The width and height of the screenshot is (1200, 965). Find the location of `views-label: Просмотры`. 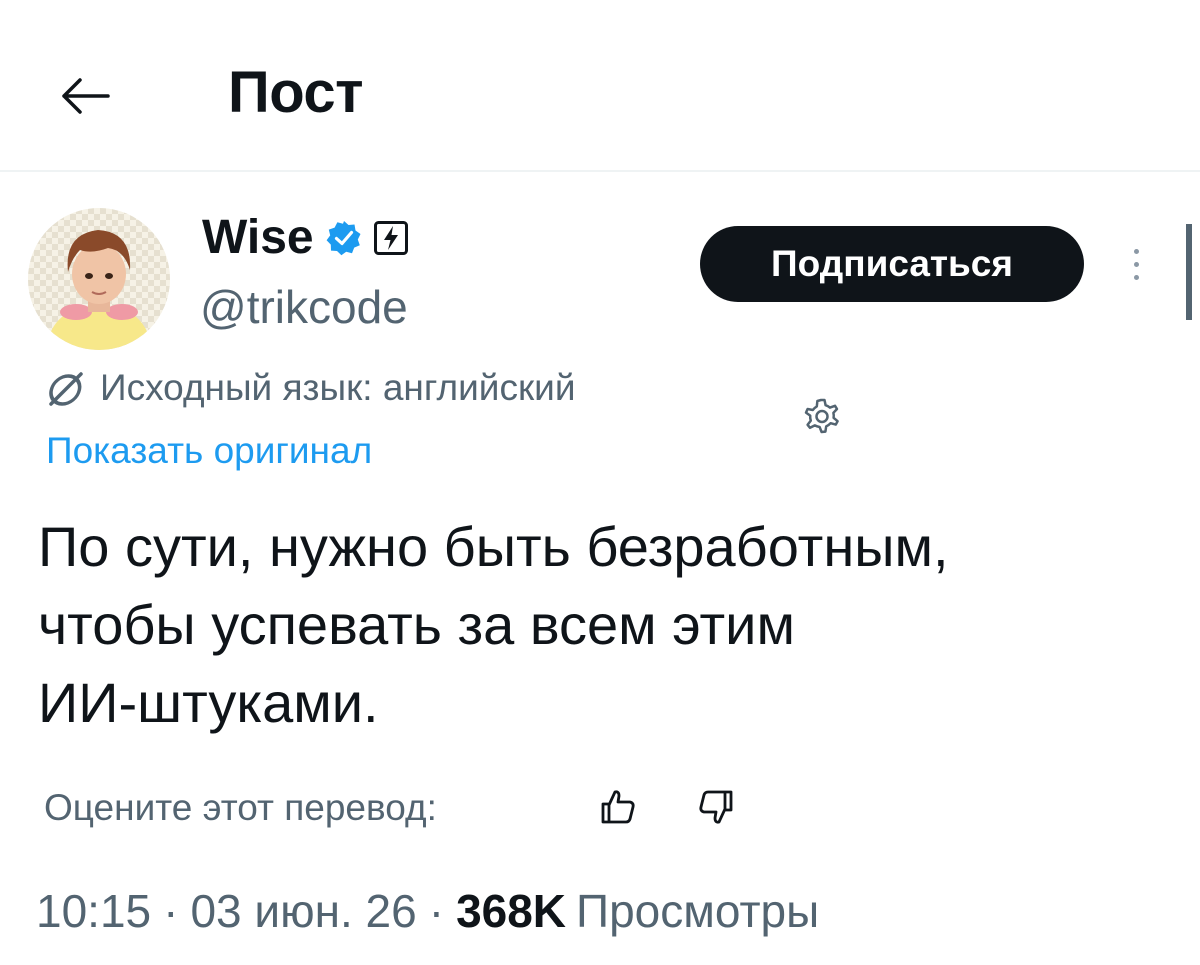

views-label: Просмотры is located at coordinates (697, 911).